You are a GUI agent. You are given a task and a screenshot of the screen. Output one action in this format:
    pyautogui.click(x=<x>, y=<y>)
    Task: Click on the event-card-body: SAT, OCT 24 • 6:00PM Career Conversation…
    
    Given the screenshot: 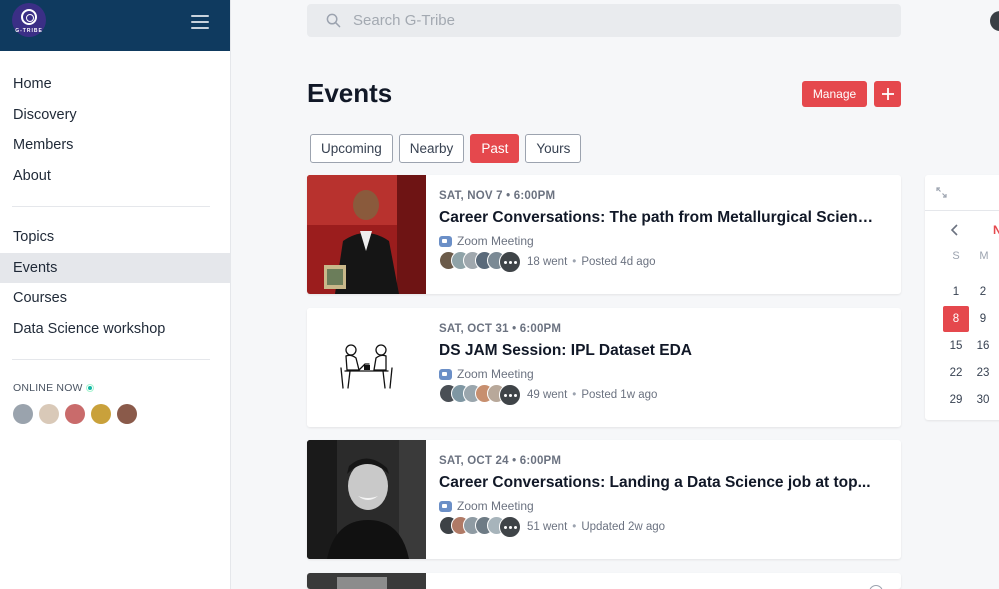 What is the action you would take?
    pyautogui.click(x=660, y=496)
    